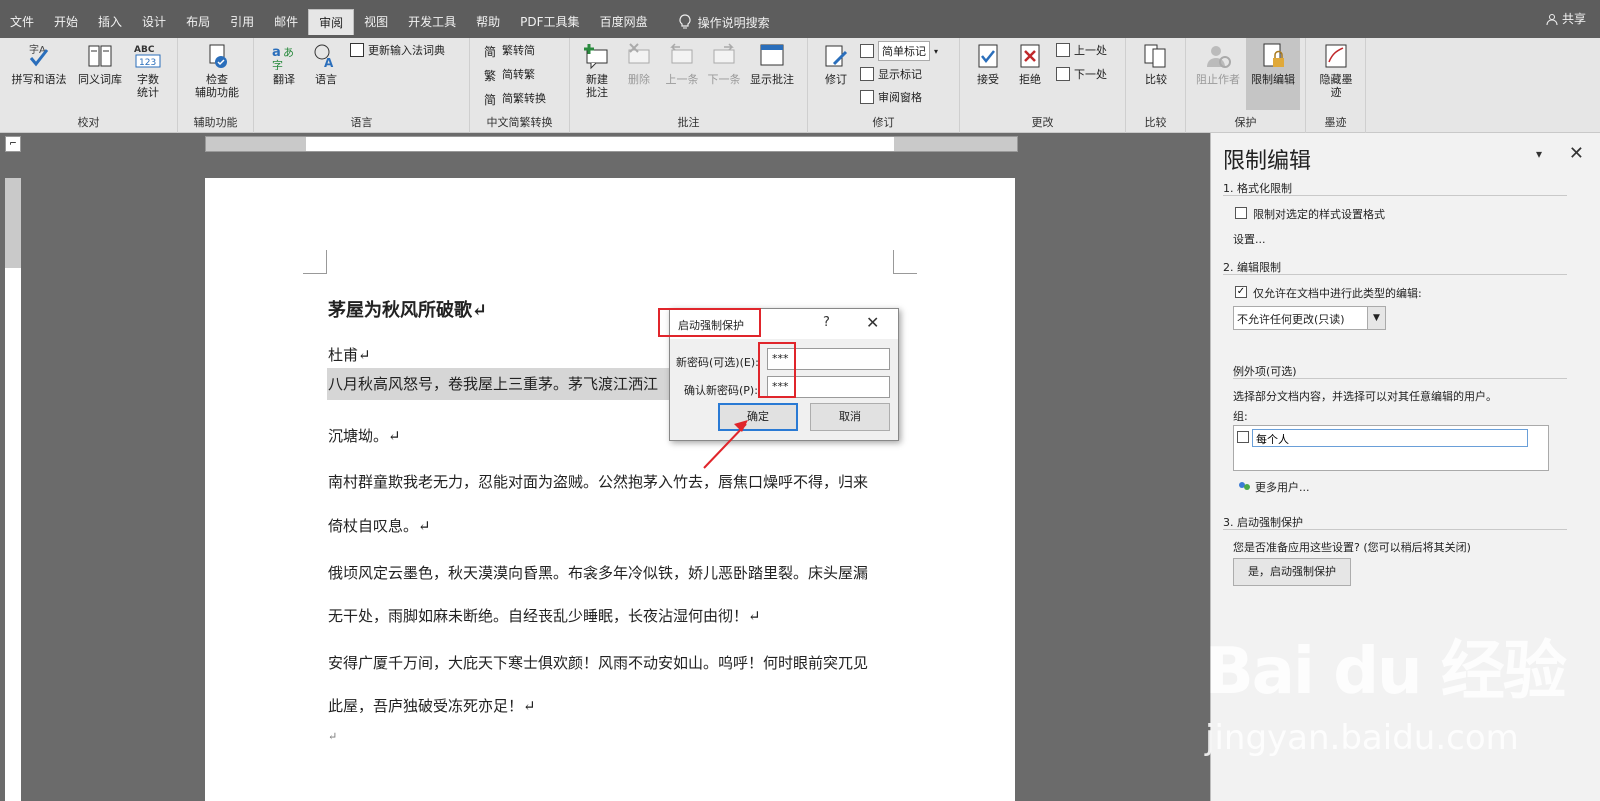 Image resolution: width=1600 pixels, height=801 pixels. I want to click on poem-line-4: 倚杖自叹息。↵, so click(379, 525).